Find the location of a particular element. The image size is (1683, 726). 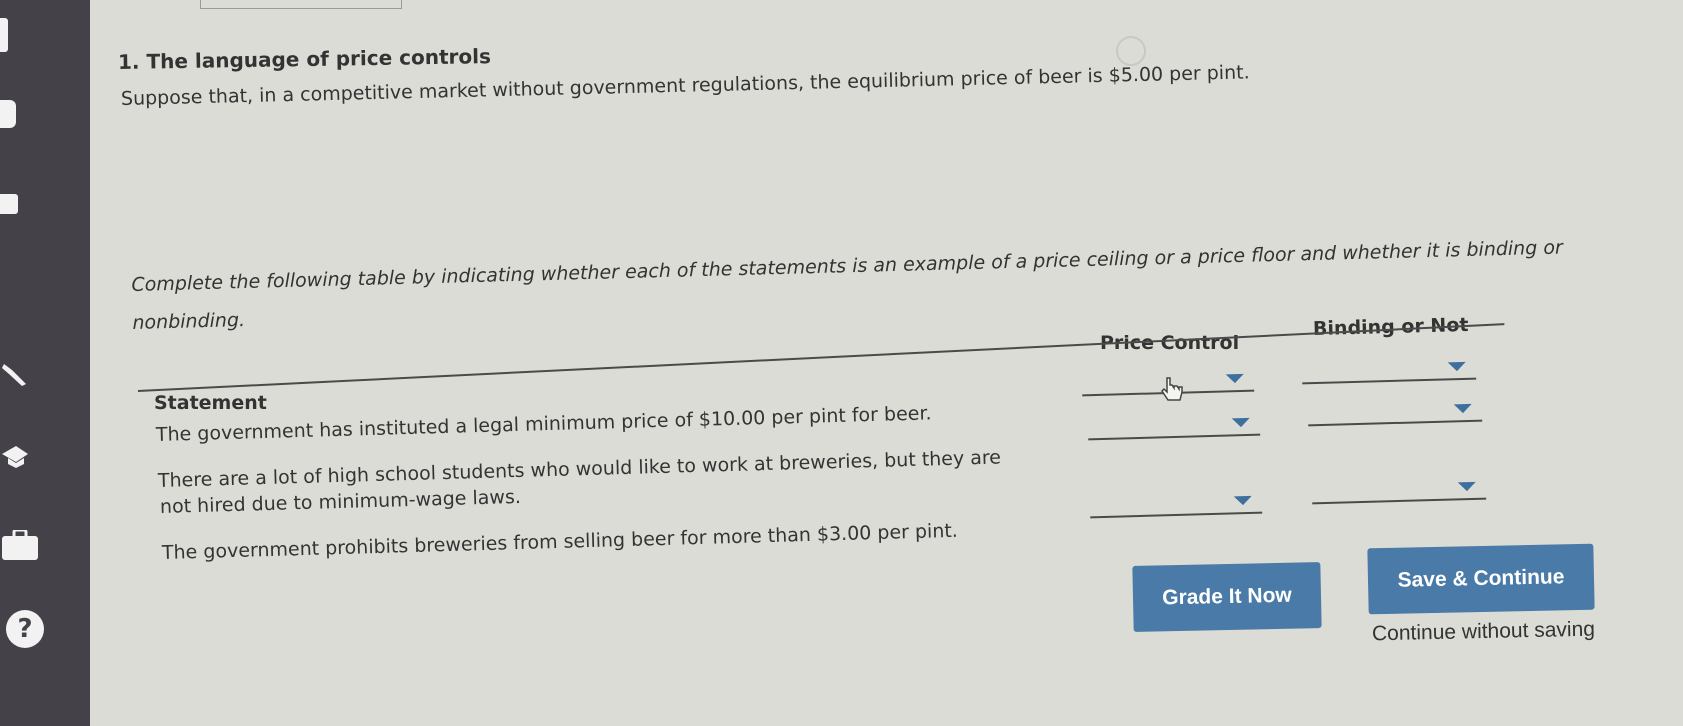

row-3-binding-dropdown is located at coordinates (1399, 493).